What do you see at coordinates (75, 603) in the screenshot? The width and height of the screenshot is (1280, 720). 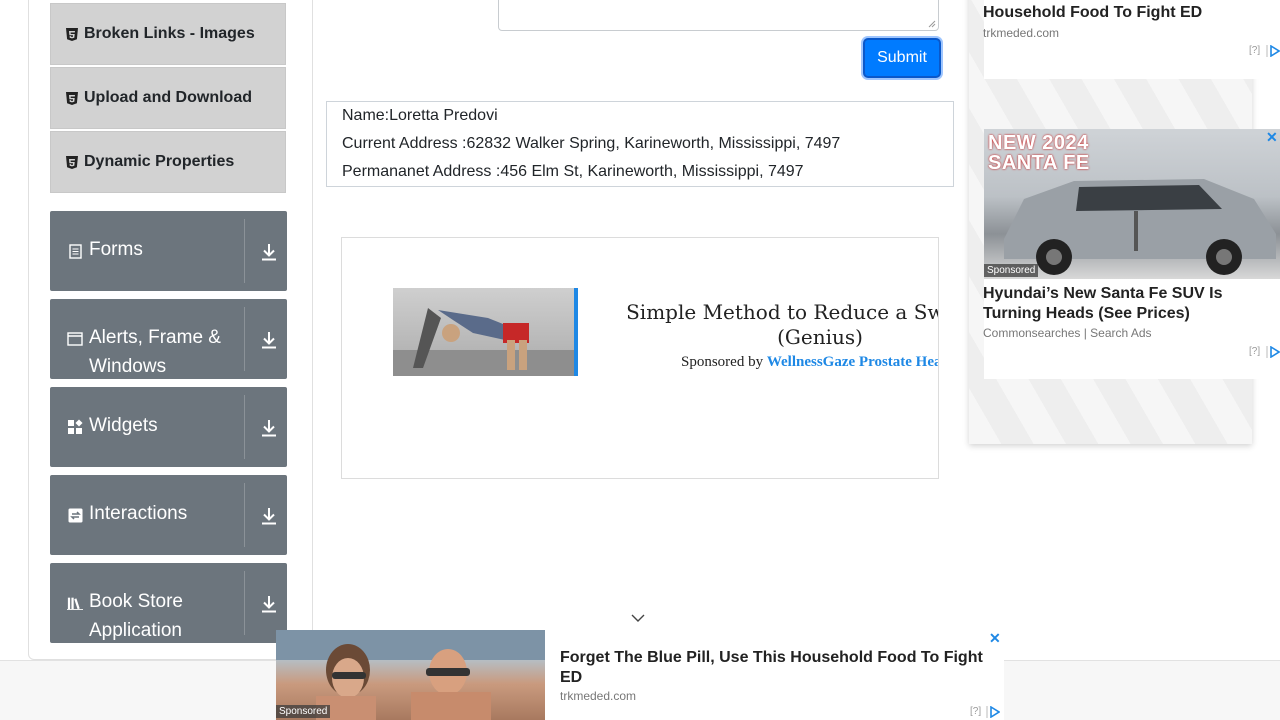 I see `book-store-icon` at bounding box center [75, 603].